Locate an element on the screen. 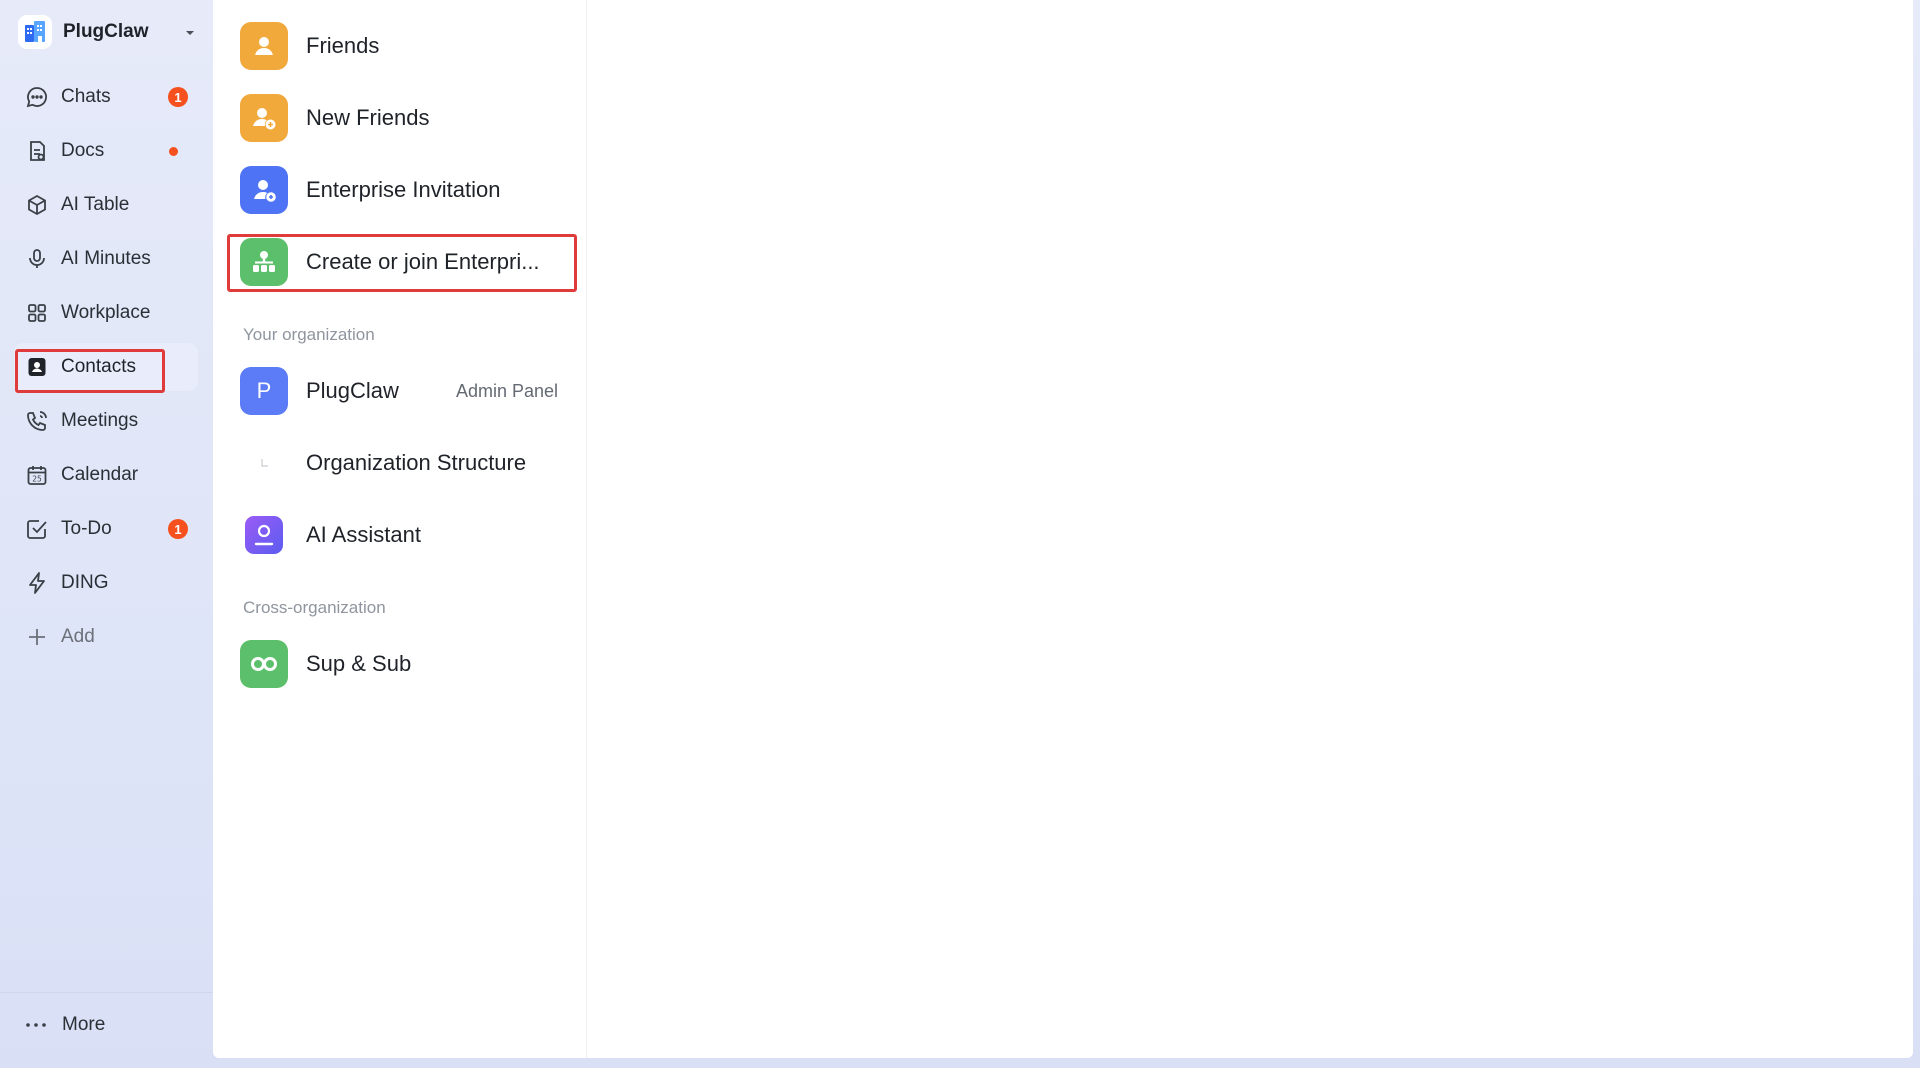 The width and height of the screenshot is (1920, 1068). contacts-item-enterprise-invitation: Enterprise Invitation is located at coordinates (399, 190).